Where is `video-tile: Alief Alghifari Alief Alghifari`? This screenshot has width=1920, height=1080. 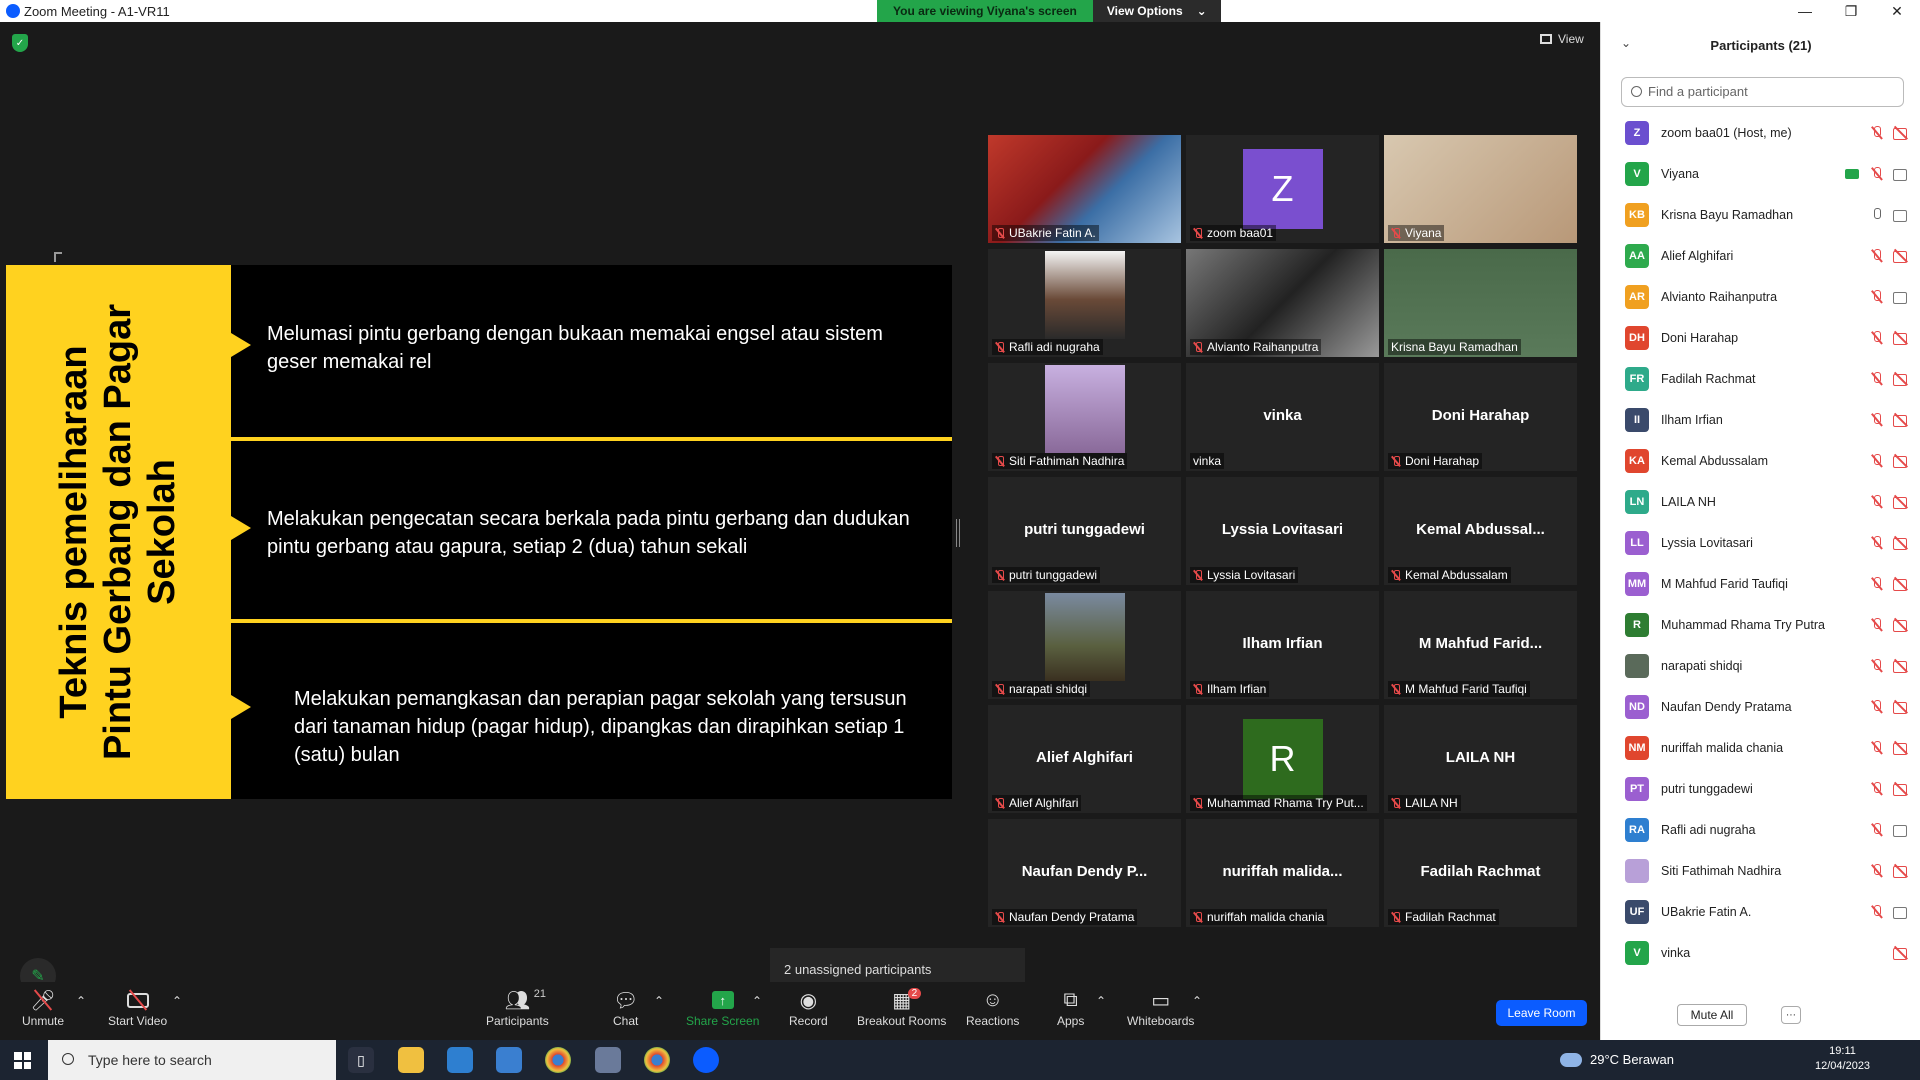 video-tile: Alief Alghifari Alief Alghifari is located at coordinates (1084, 759).